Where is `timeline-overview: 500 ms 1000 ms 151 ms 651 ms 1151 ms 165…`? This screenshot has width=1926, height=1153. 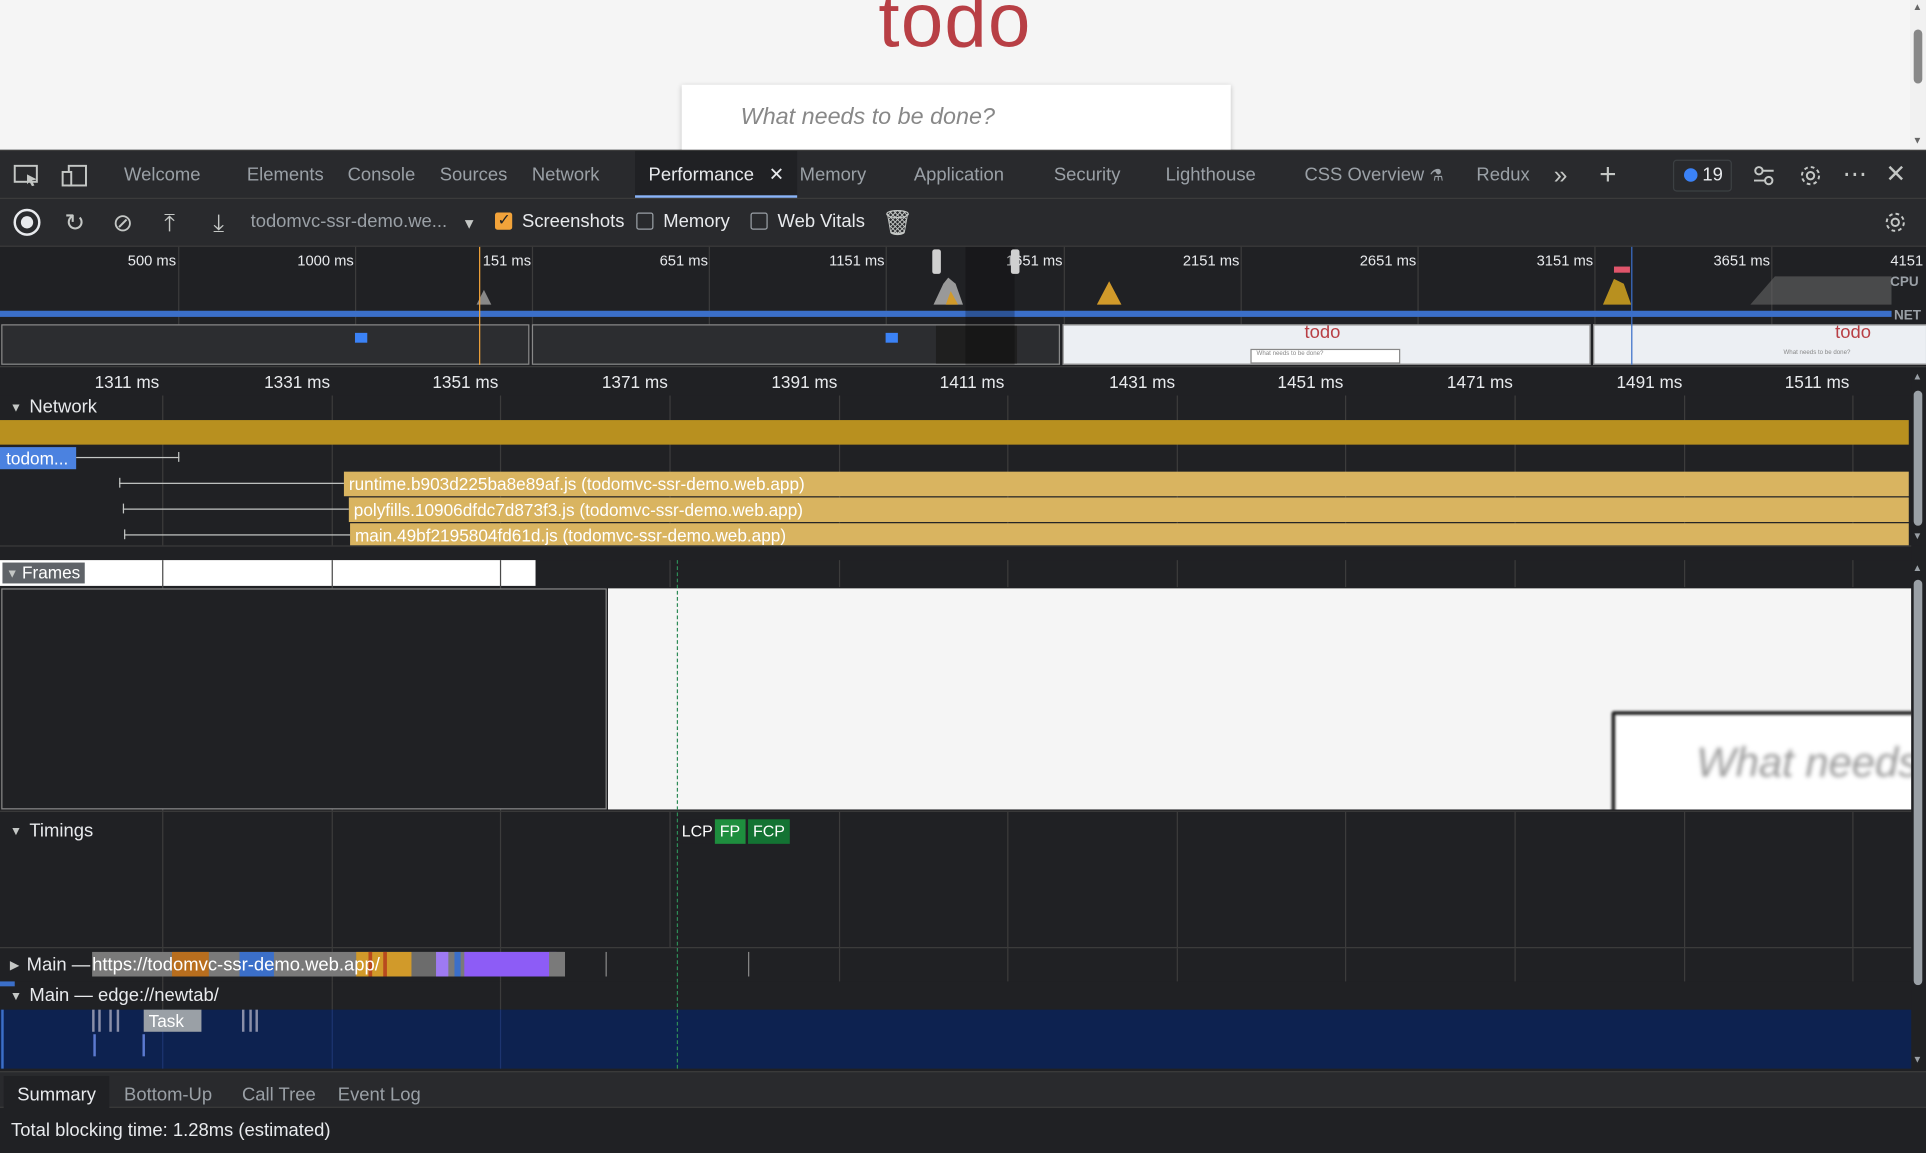
timeline-overview: 500 ms 1000 ms 151 ms 651 ms 1151 ms 165… is located at coordinates (963, 307).